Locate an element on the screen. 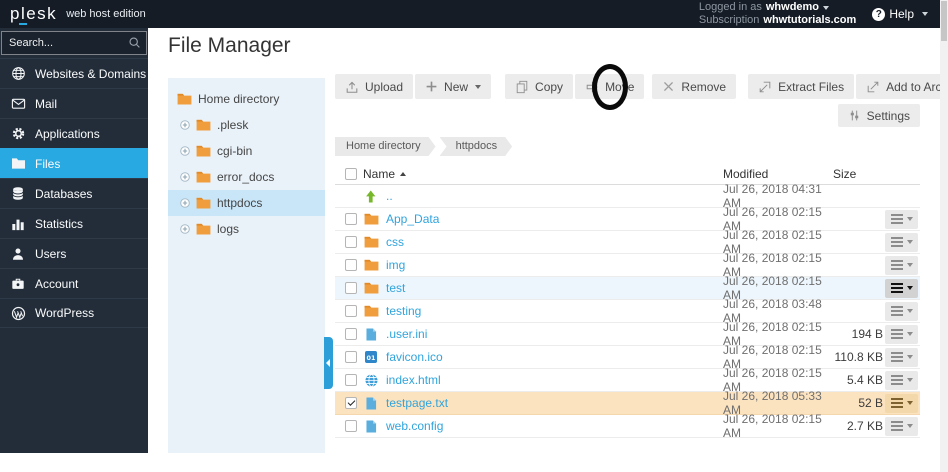 The image size is (948, 472). file-name-link: .user.ini is located at coordinates (406, 334).